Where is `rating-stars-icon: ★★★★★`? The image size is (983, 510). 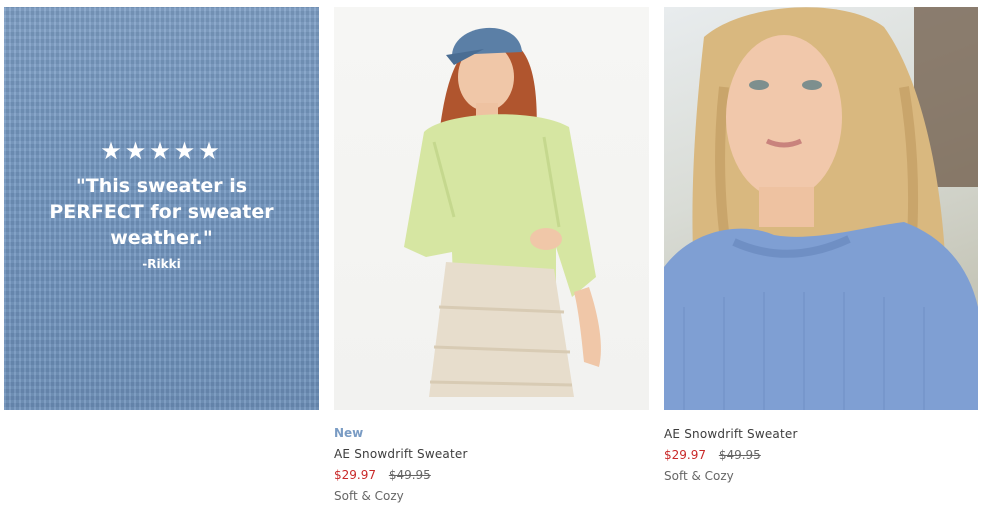
rating-stars-icon: ★★★★★ is located at coordinates (161, 151).